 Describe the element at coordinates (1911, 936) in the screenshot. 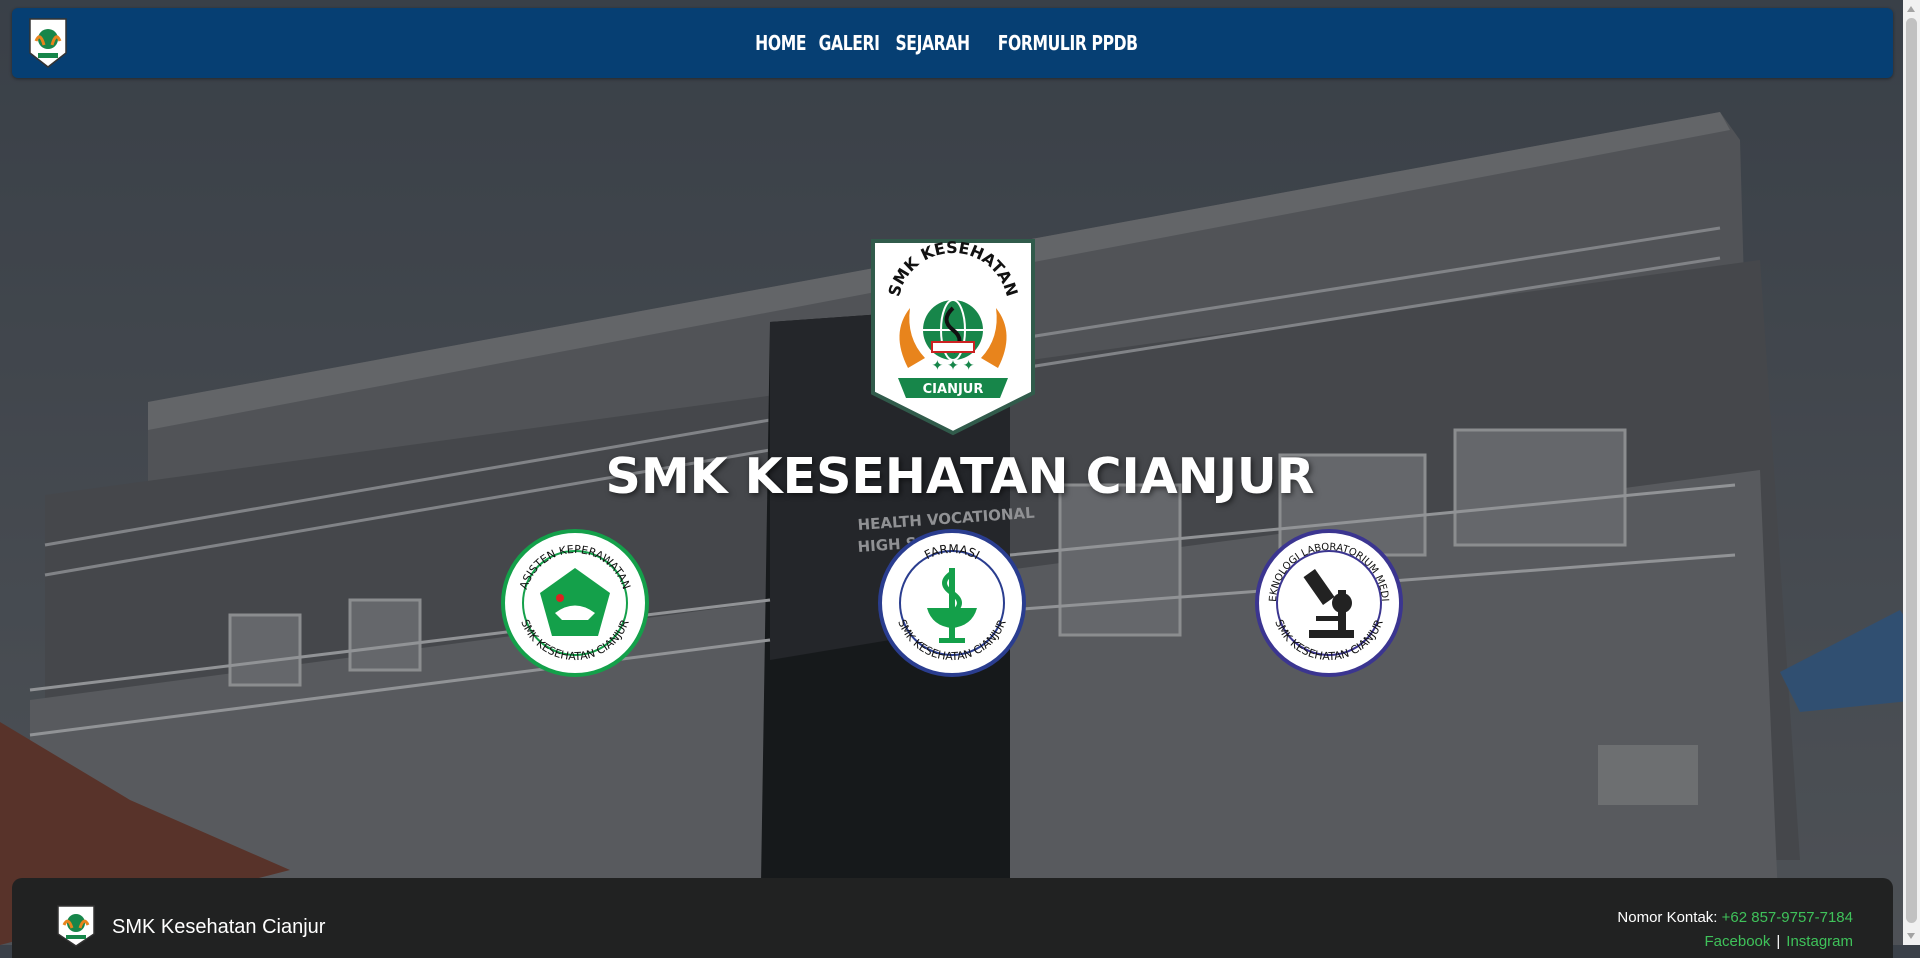

I see `scroll-down-arrow-icon` at that location.